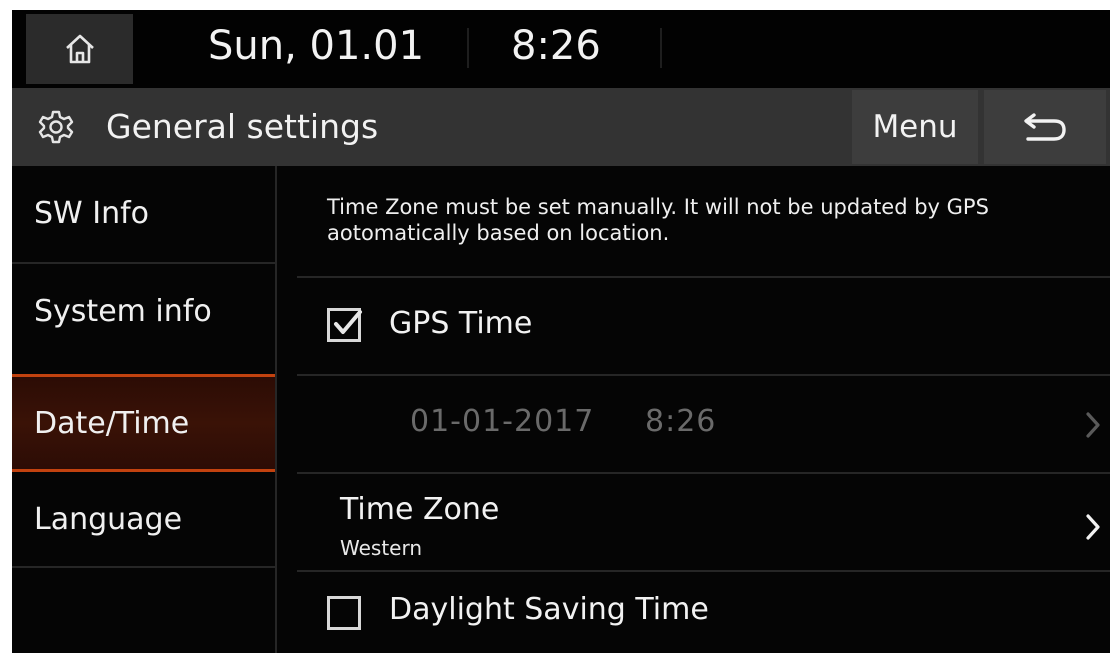  I want to click on gear-icon, so click(56, 127).